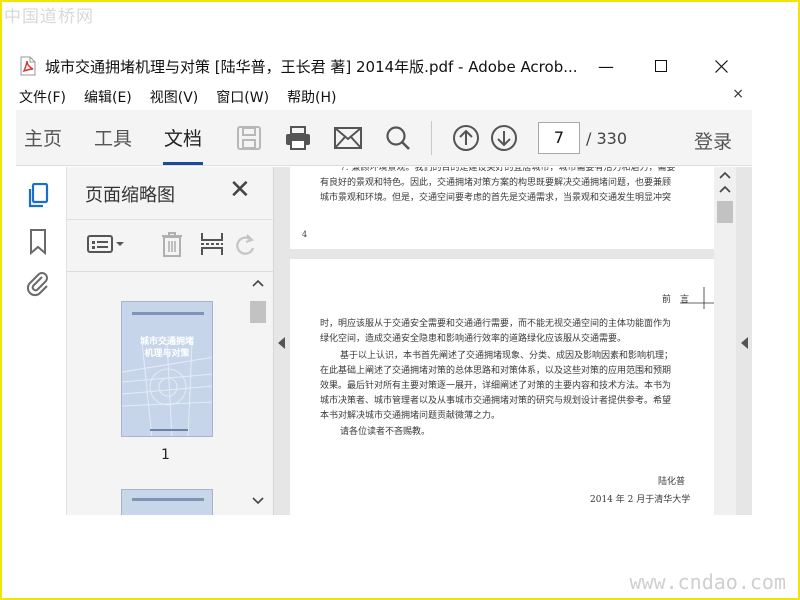 This screenshot has width=800, height=600. What do you see at coordinates (496, 371) in the screenshot?
I see `page5-line4: 在此基础上阐述了交通拥堵对策的总体思路和对策体系，以及这些对策的应用范围和预期` at bounding box center [496, 371].